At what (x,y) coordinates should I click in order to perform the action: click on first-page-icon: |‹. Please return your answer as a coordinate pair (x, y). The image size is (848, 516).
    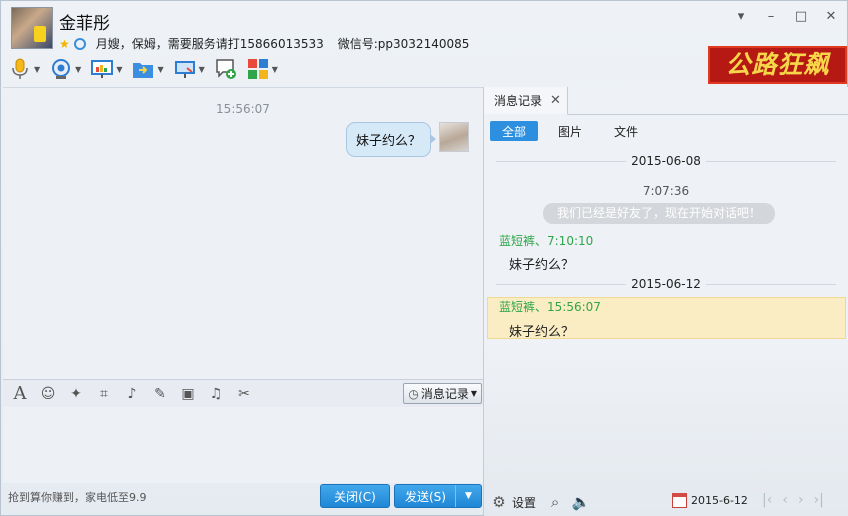
    Looking at the image, I should click on (767, 500).